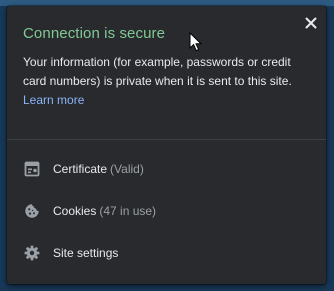 Image resolution: width=334 pixels, height=291 pixels. What do you see at coordinates (128, 211) in the screenshot?
I see `cookies-count: (47 in use)` at bounding box center [128, 211].